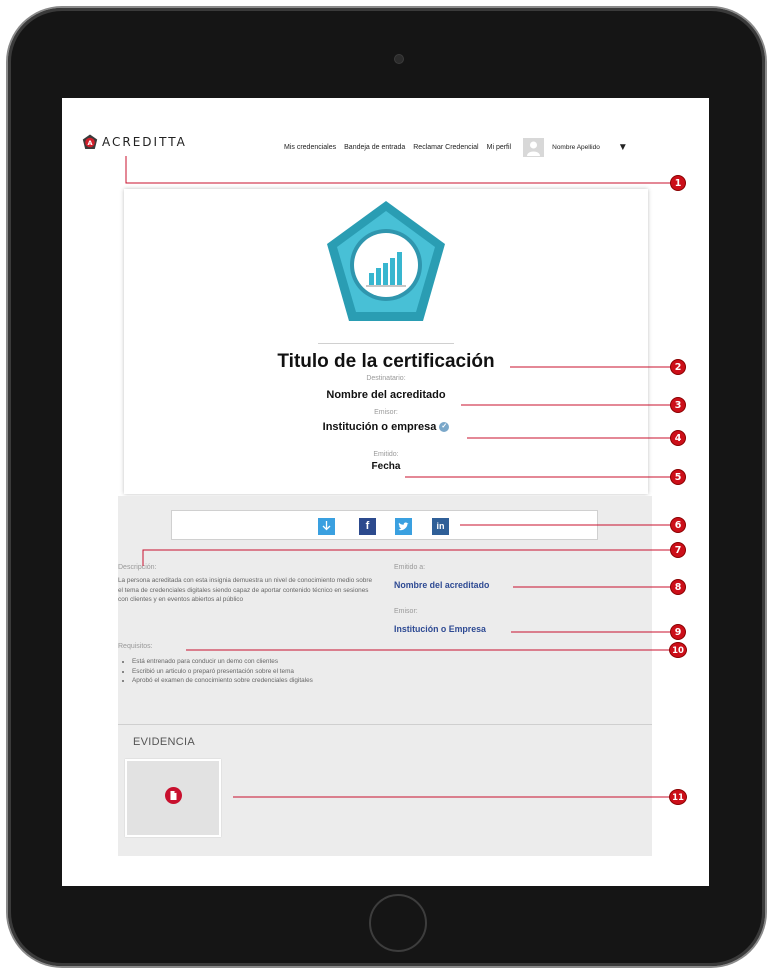 Image resolution: width=771 pixels, height=971 pixels. I want to click on user-icon, so click(534, 148).